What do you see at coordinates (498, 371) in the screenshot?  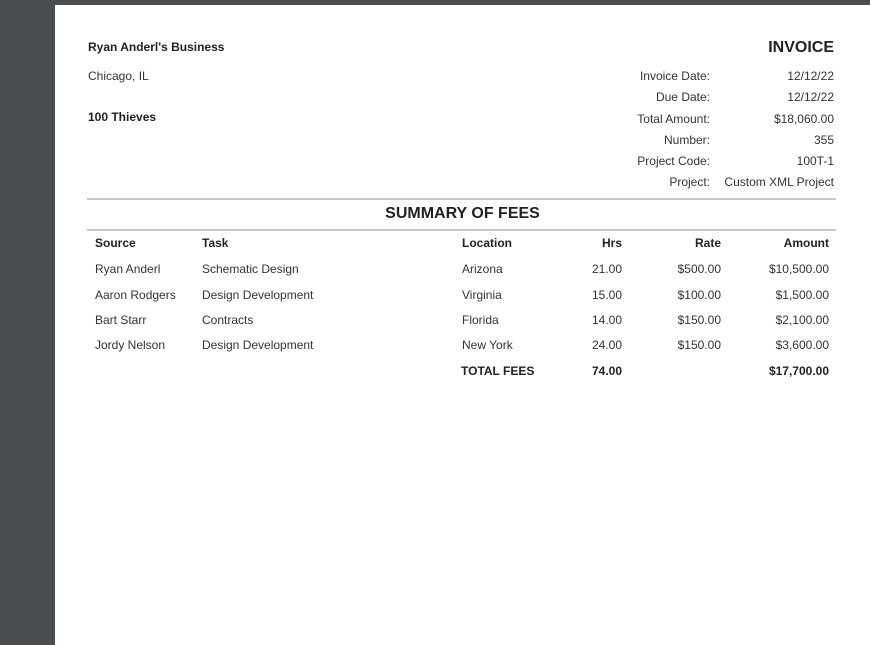 I see `total-fees-label: TOTAL FEES` at bounding box center [498, 371].